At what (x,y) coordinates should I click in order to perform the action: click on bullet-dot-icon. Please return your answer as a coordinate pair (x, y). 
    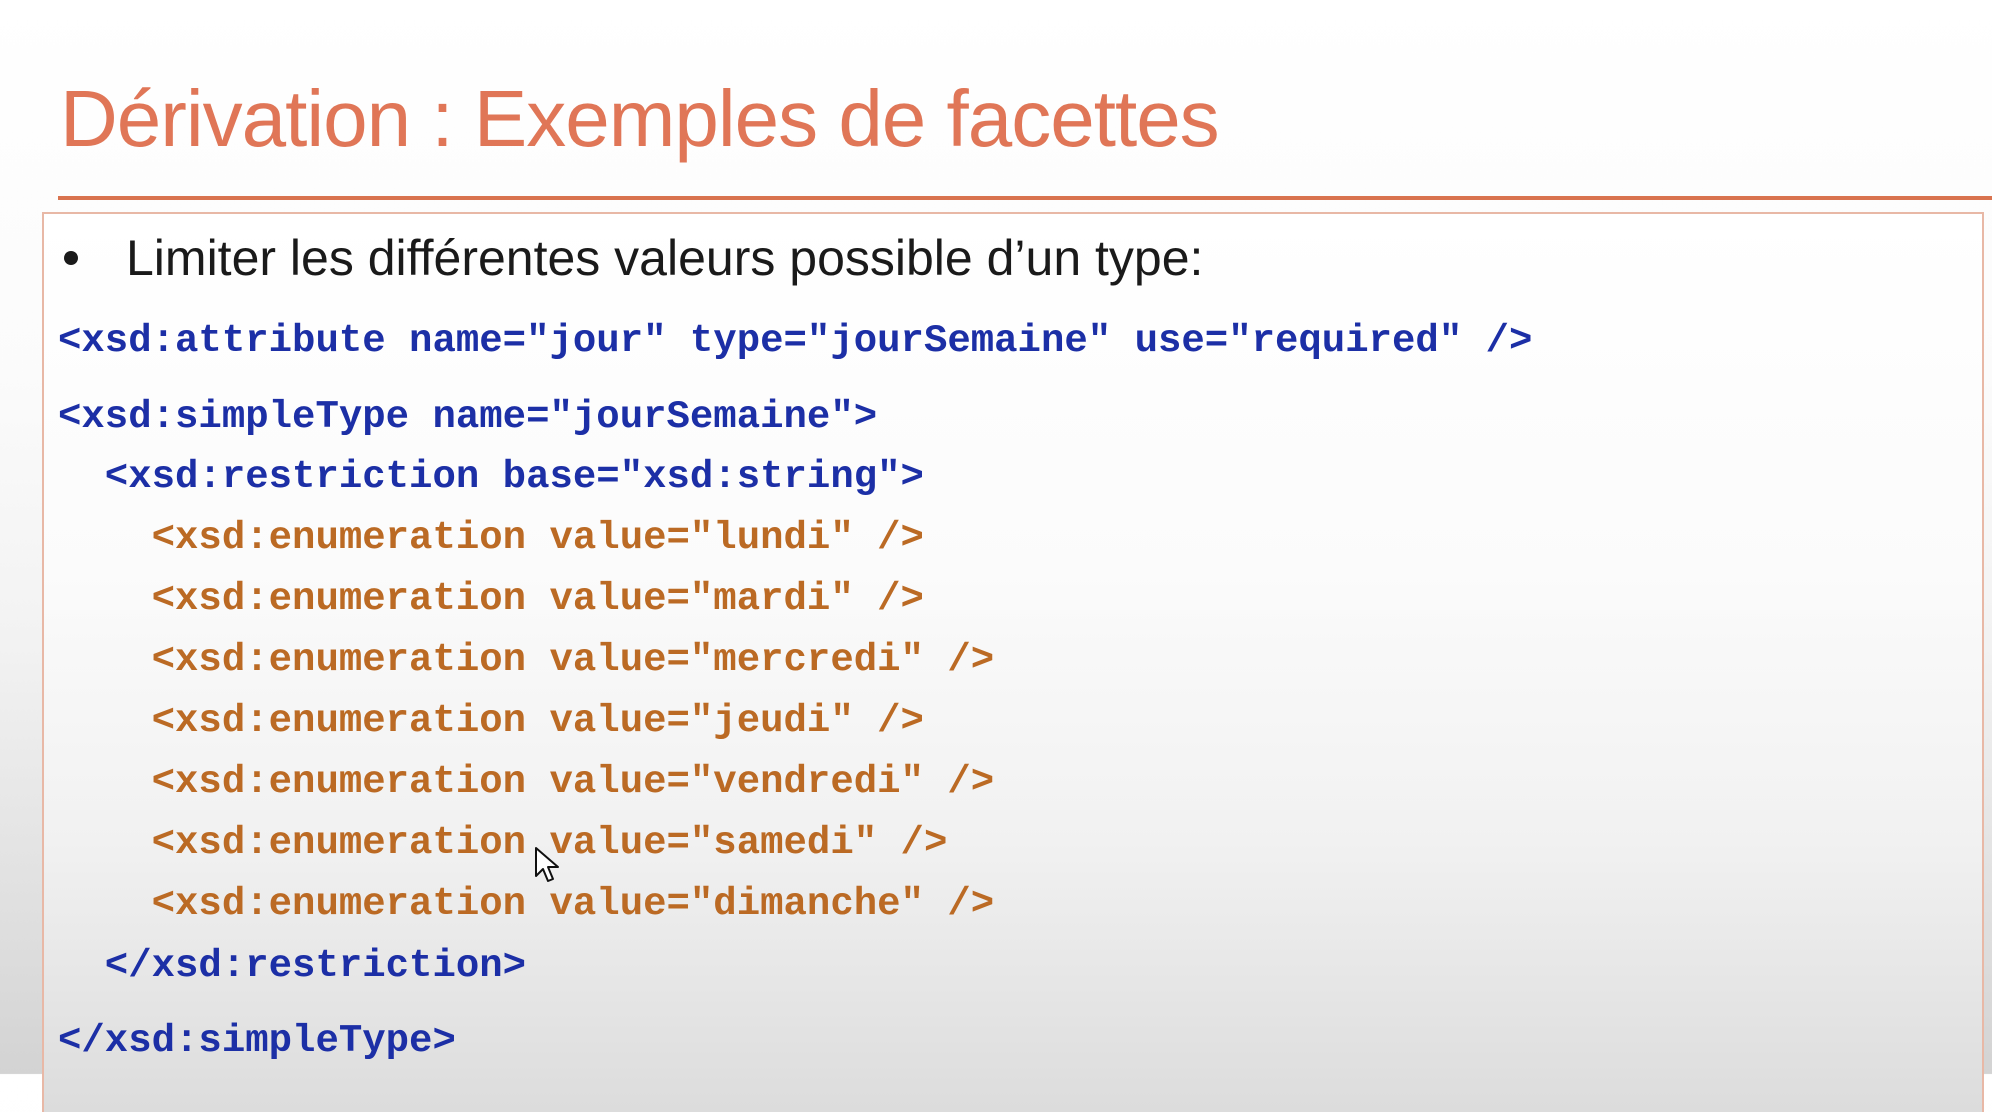
    Looking at the image, I should click on (71, 258).